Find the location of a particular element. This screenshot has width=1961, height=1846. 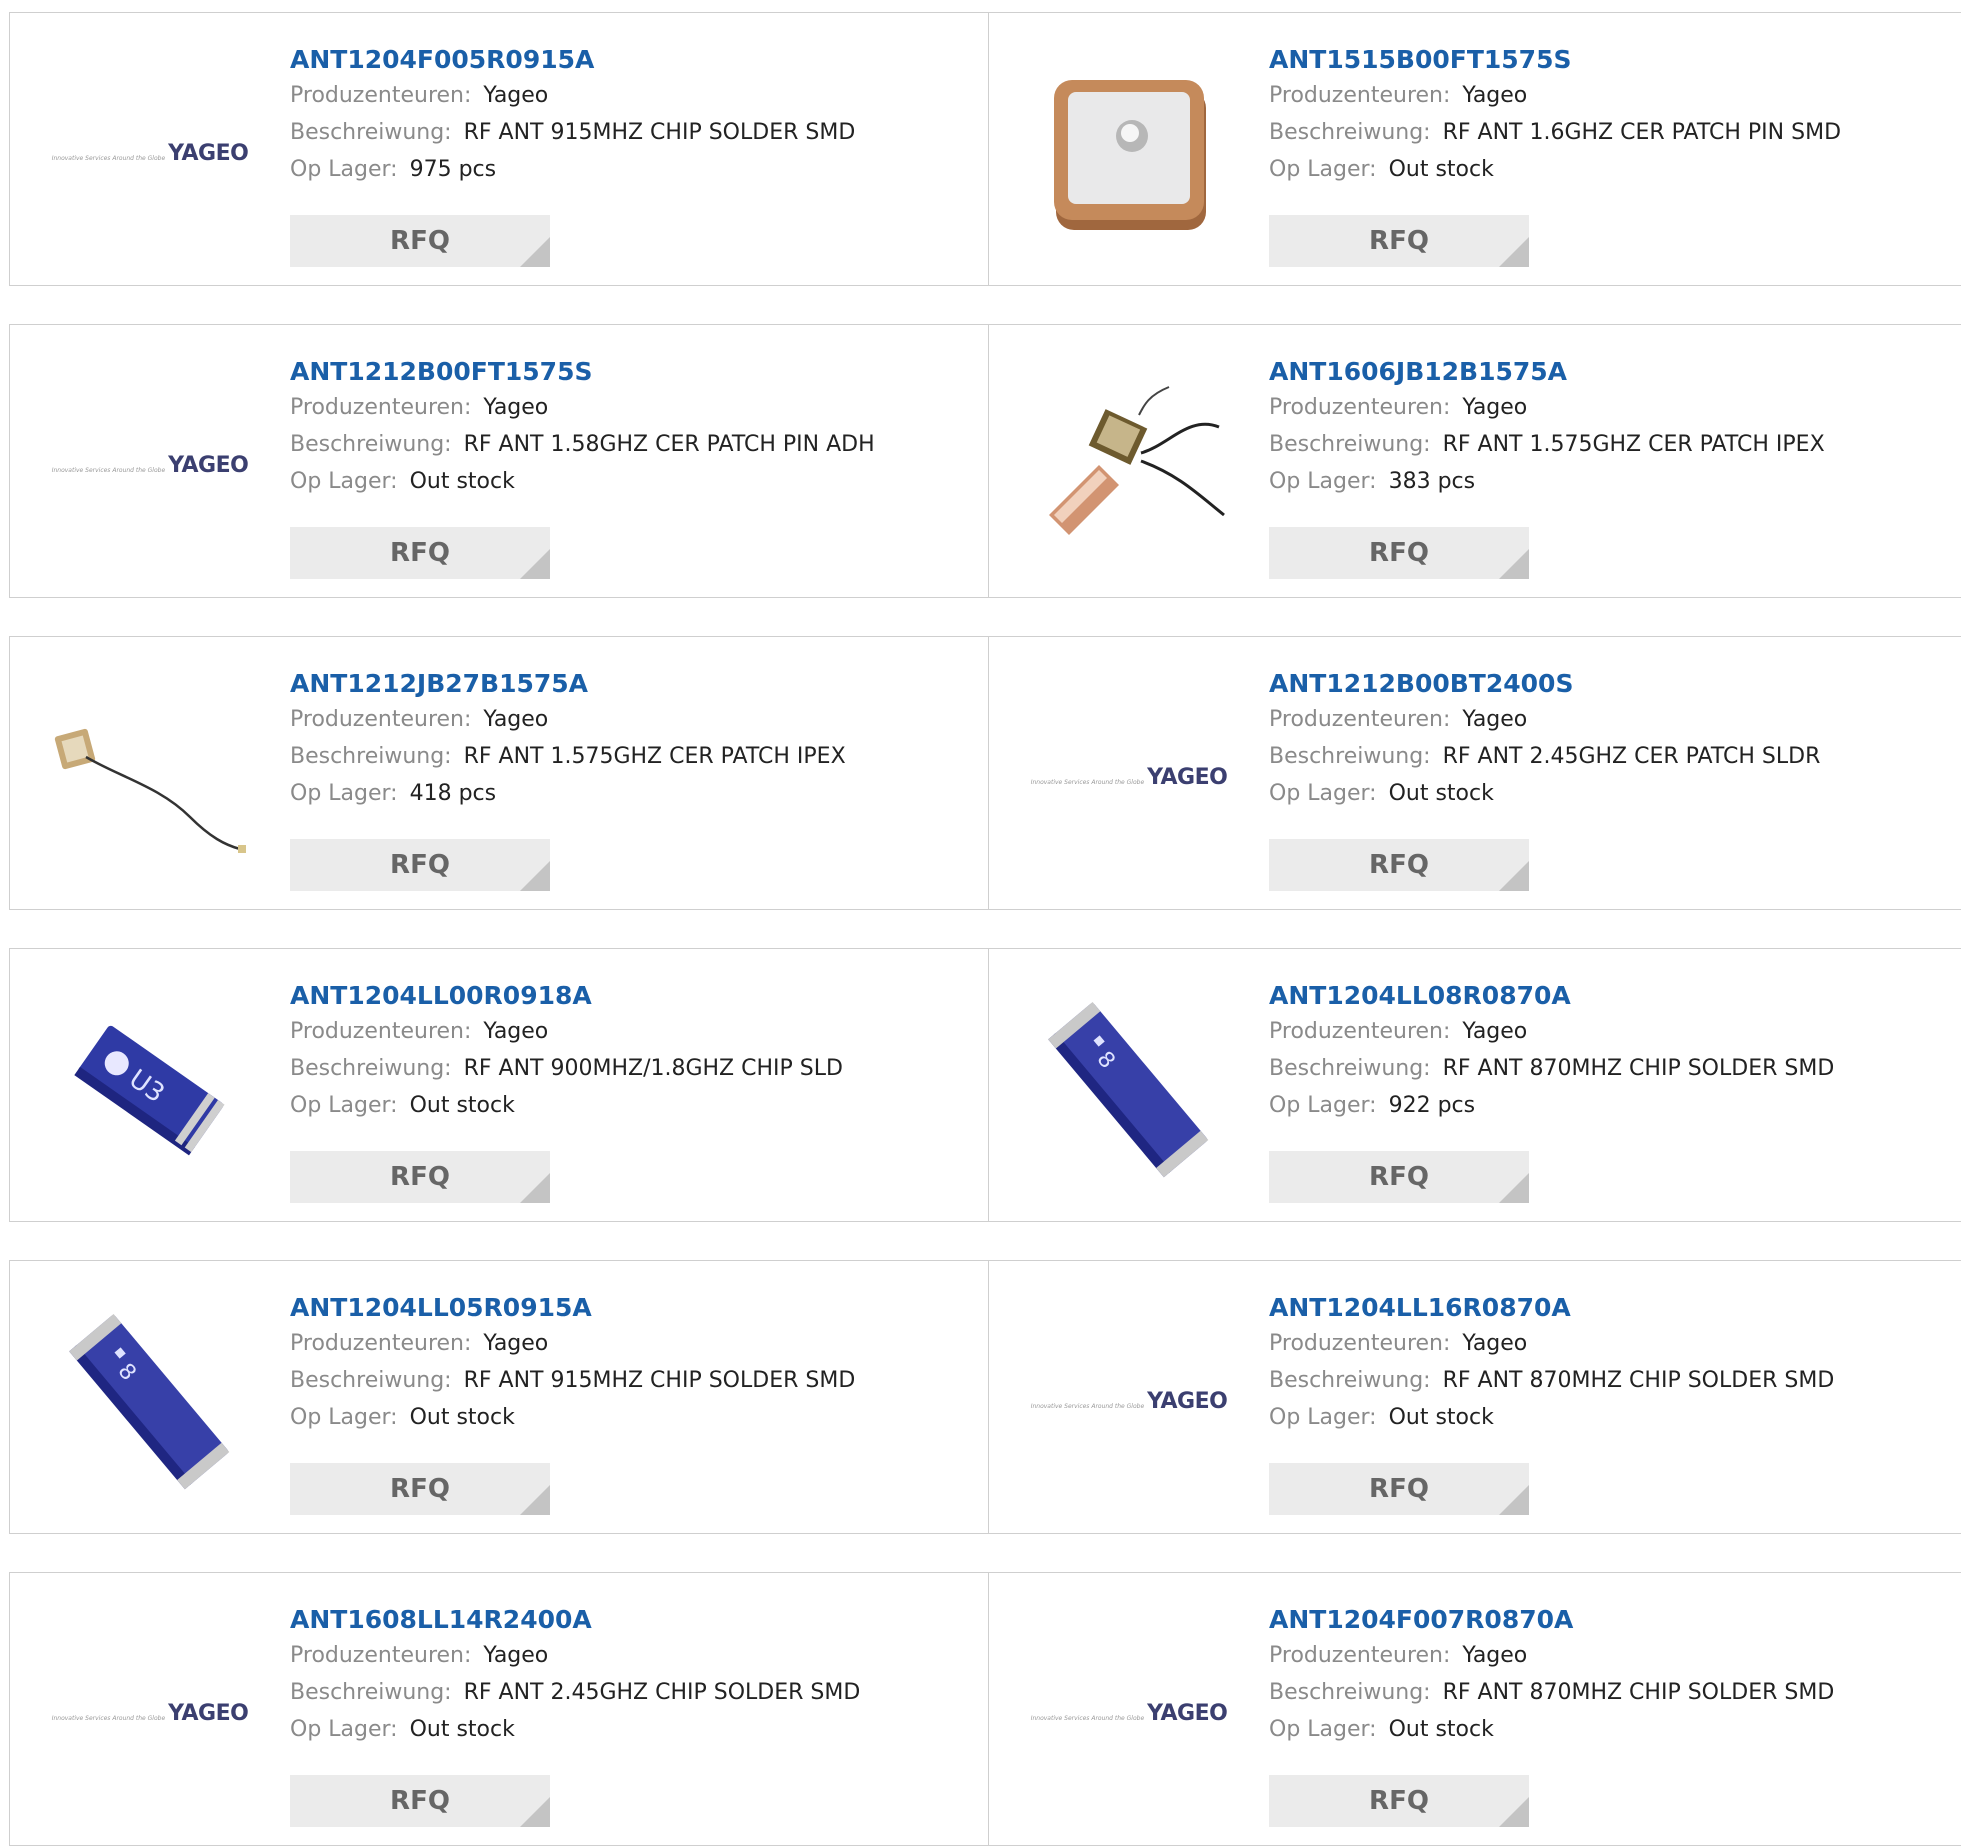

part-number-link: ANT1212B00BT2400S is located at coordinates (1421, 684).